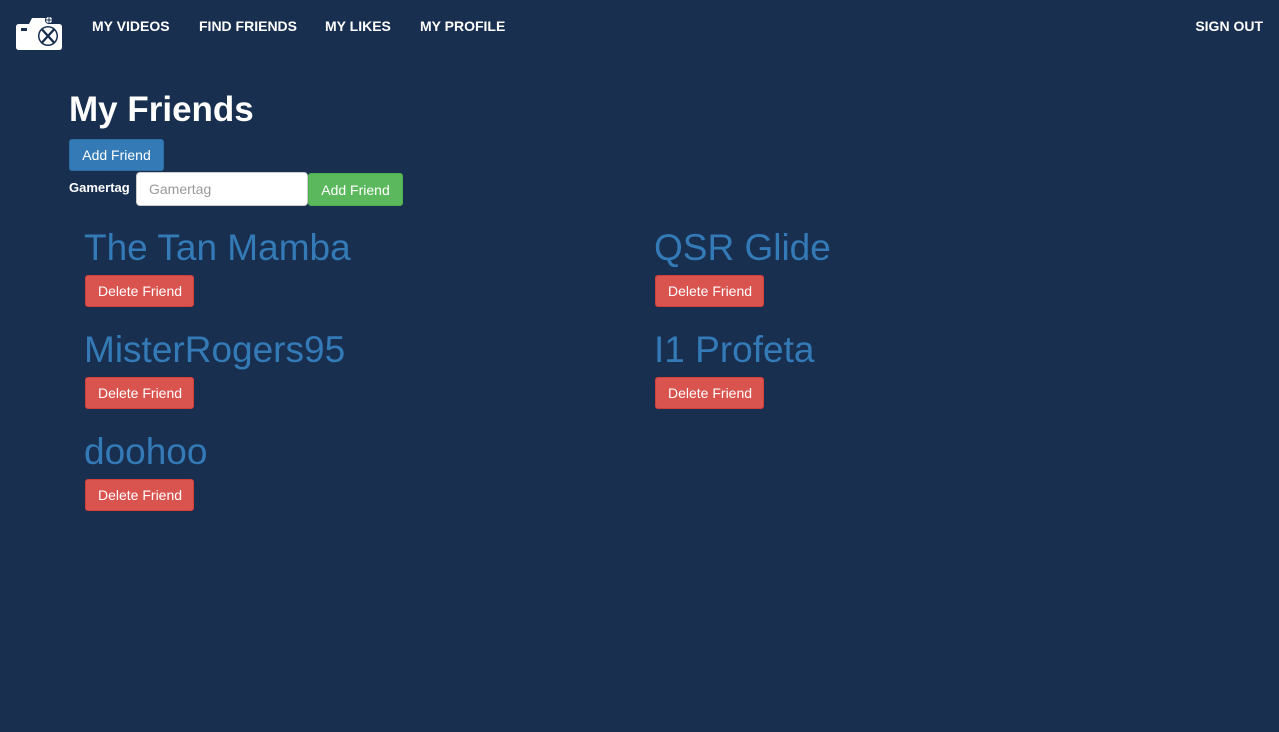 The image size is (1279, 732). I want to click on gamertag-label: Gamertag, so click(99, 187).